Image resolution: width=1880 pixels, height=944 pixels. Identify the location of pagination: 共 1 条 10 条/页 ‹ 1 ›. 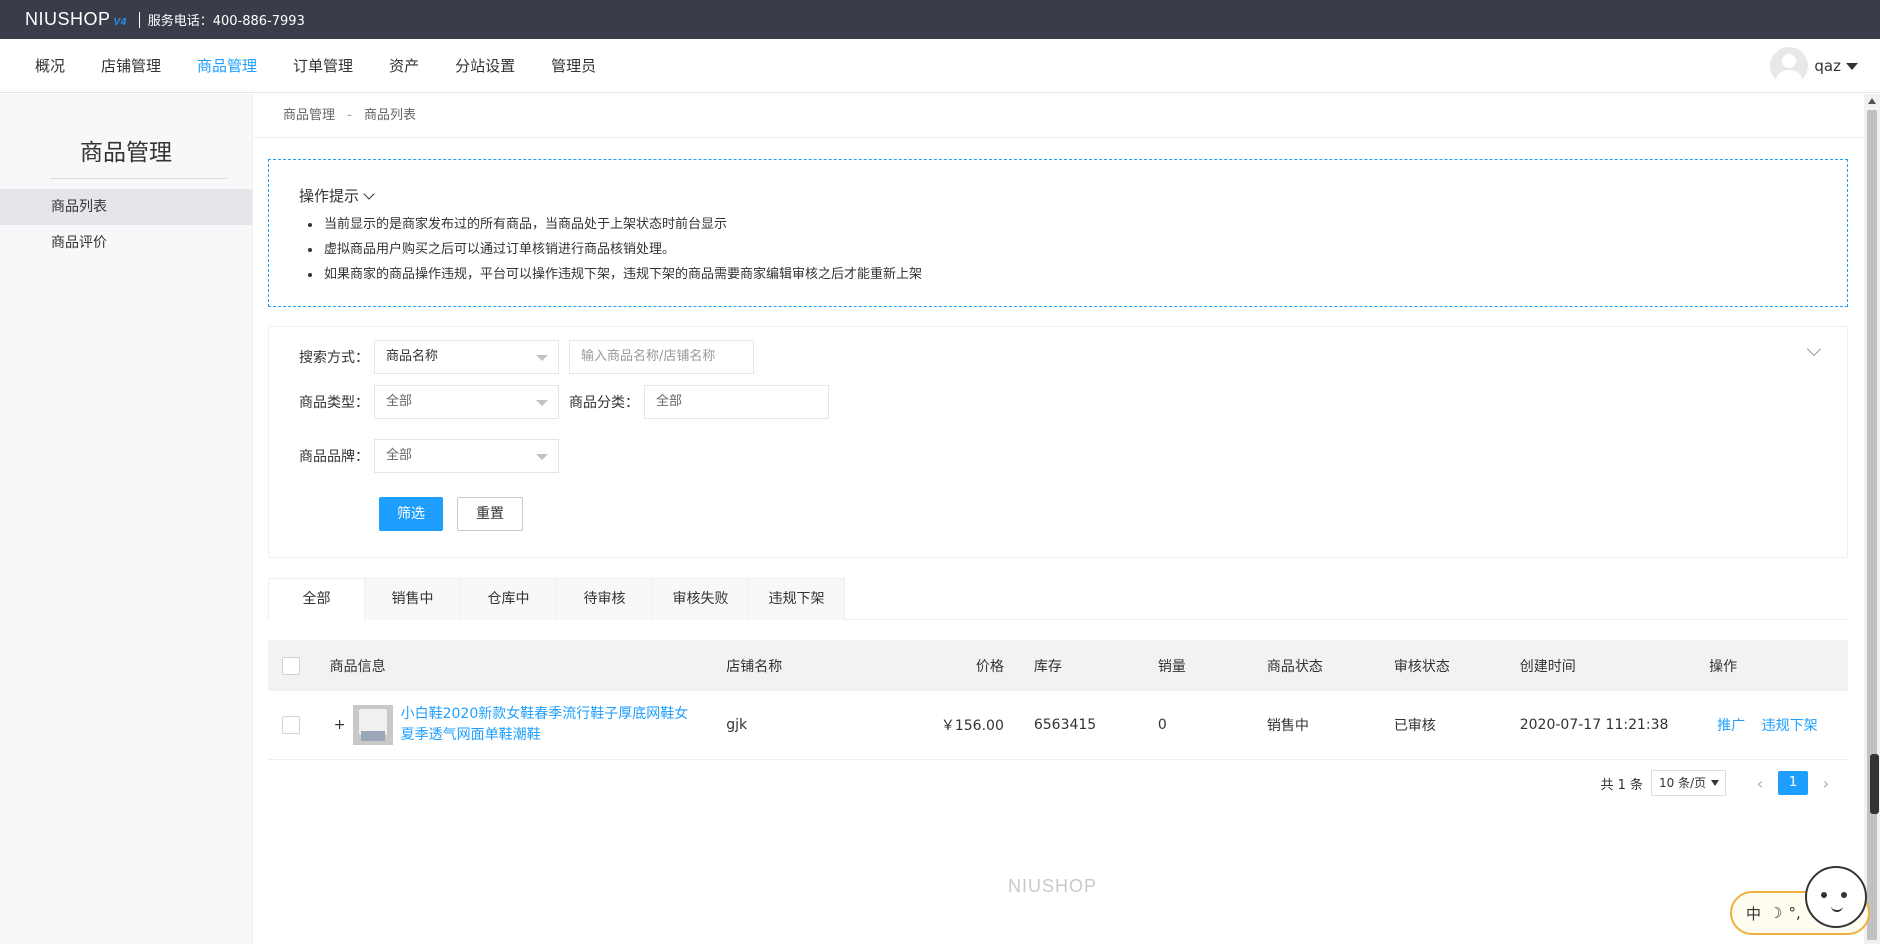
(1722, 783).